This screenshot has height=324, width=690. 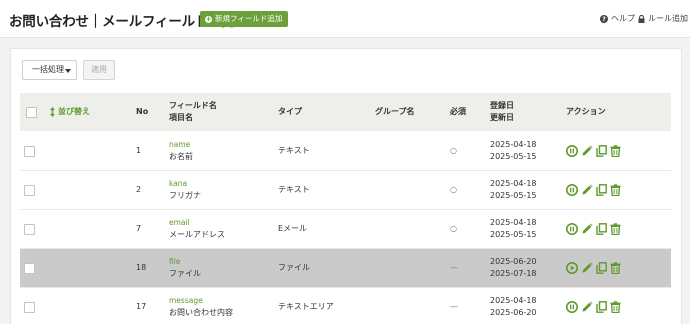 What do you see at coordinates (572, 268) in the screenshot?
I see `play-icon` at bounding box center [572, 268].